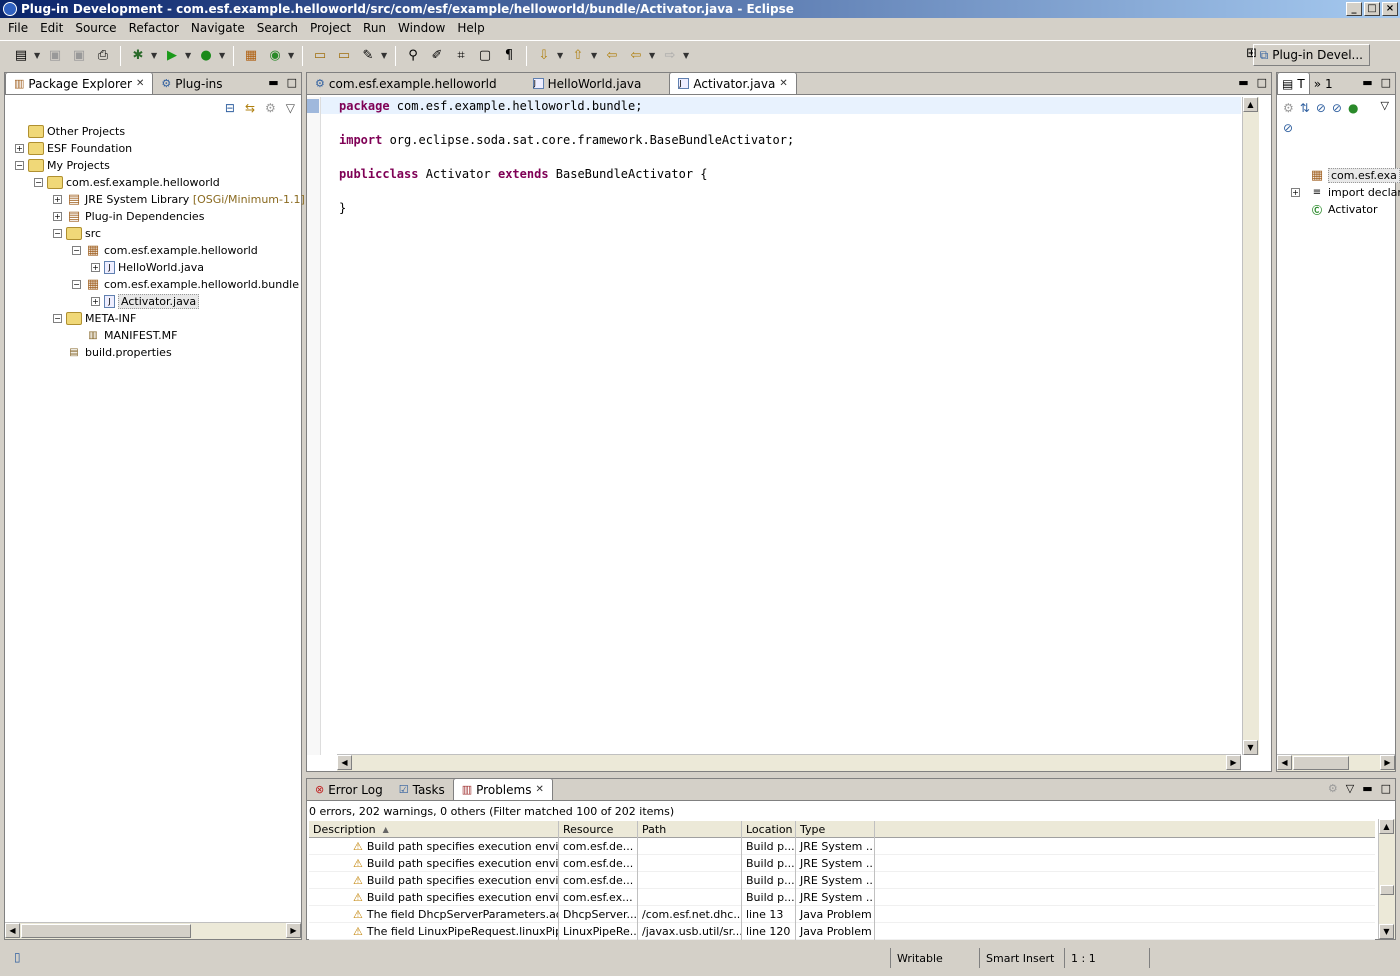  What do you see at coordinates (1345, 192) in the screenshot?
I see `outline-item: + ≡ import declar` at bounding box center [1345, 192].